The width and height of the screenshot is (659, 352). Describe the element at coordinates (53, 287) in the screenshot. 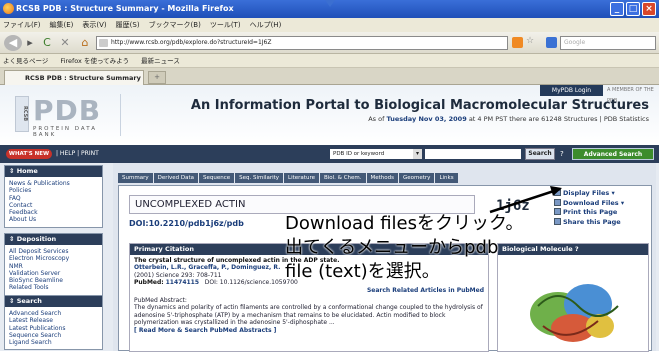

I see `sidebar-link: Related Tools` at that location.